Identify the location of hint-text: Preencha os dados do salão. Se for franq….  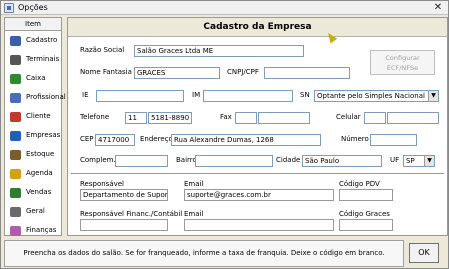
(204, 253).